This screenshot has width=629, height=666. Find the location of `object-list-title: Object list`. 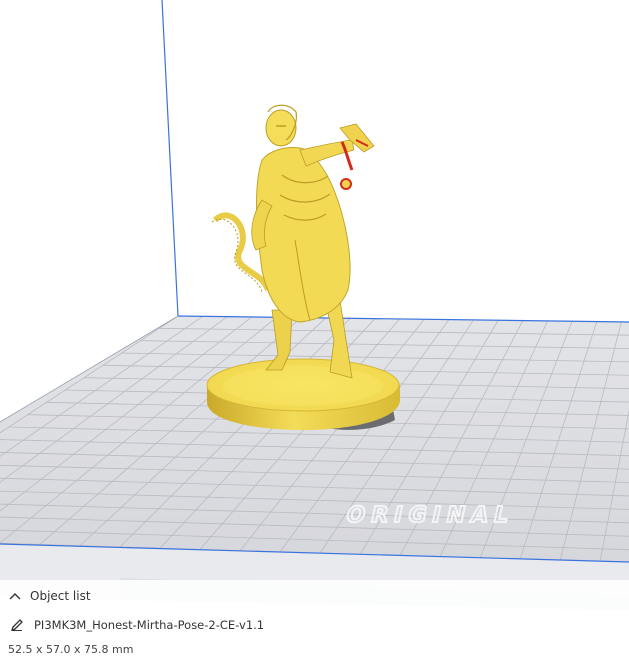

object-list-title: Object list is located at coordinates (60, 596).